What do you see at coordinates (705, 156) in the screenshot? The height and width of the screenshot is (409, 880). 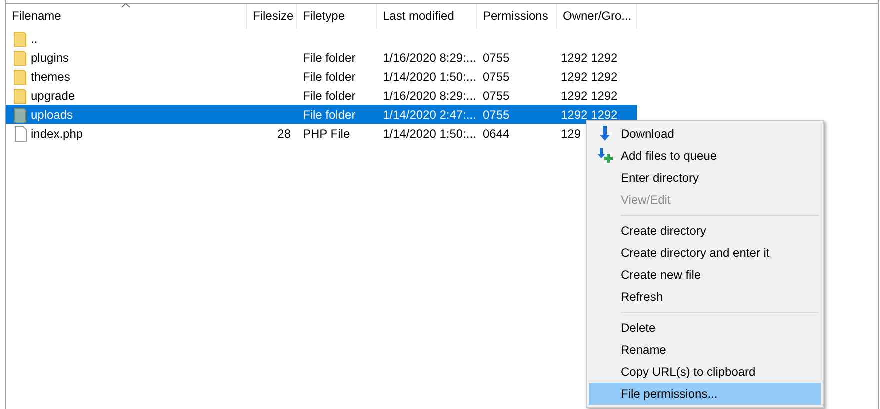 I see `menu-item: Add files to queue` at bounding box center [705, 156].